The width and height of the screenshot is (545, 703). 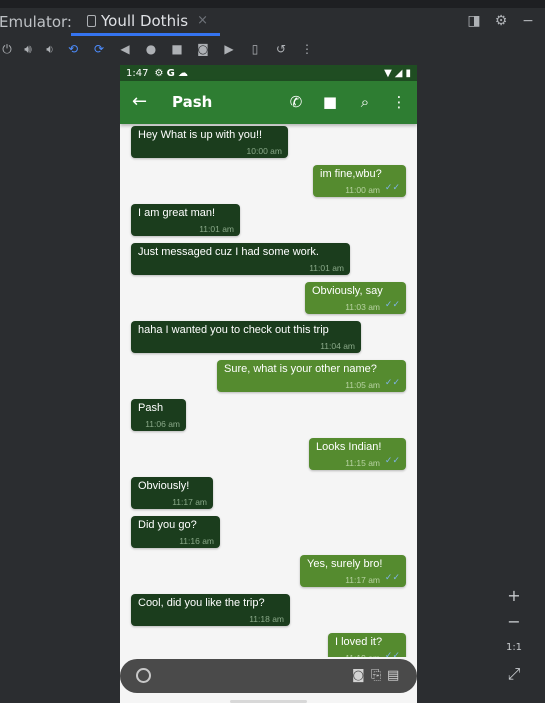 What do you see at coordinates (359, 642) in the screenshot?
I see `message-text: I loved it?` at bounding box center [359, 642].